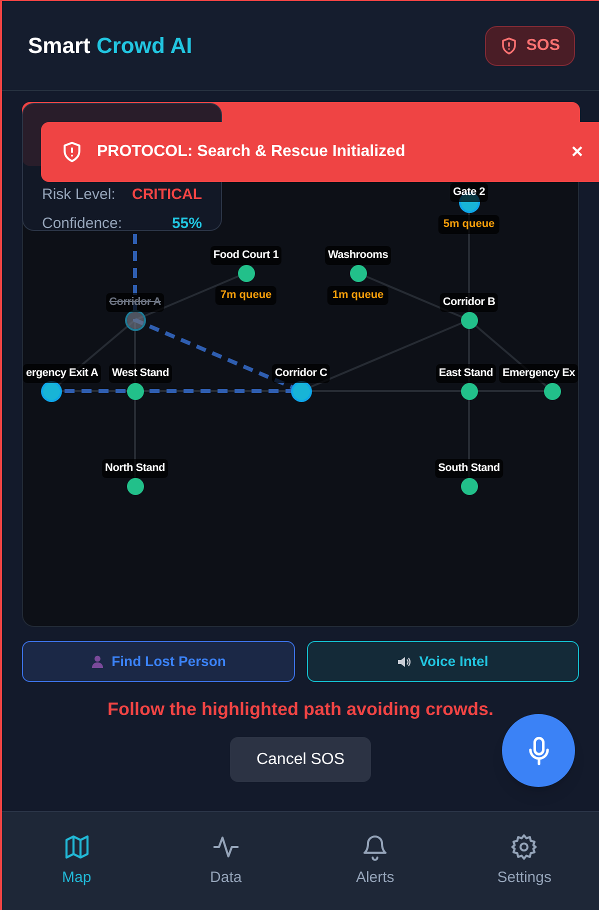 The width and height of the screenshot is (599, 910). What do you see at coordinates (82, 224) in the screenshot?
I see `field-label: Confidence:` at bounding box center [82, 224].